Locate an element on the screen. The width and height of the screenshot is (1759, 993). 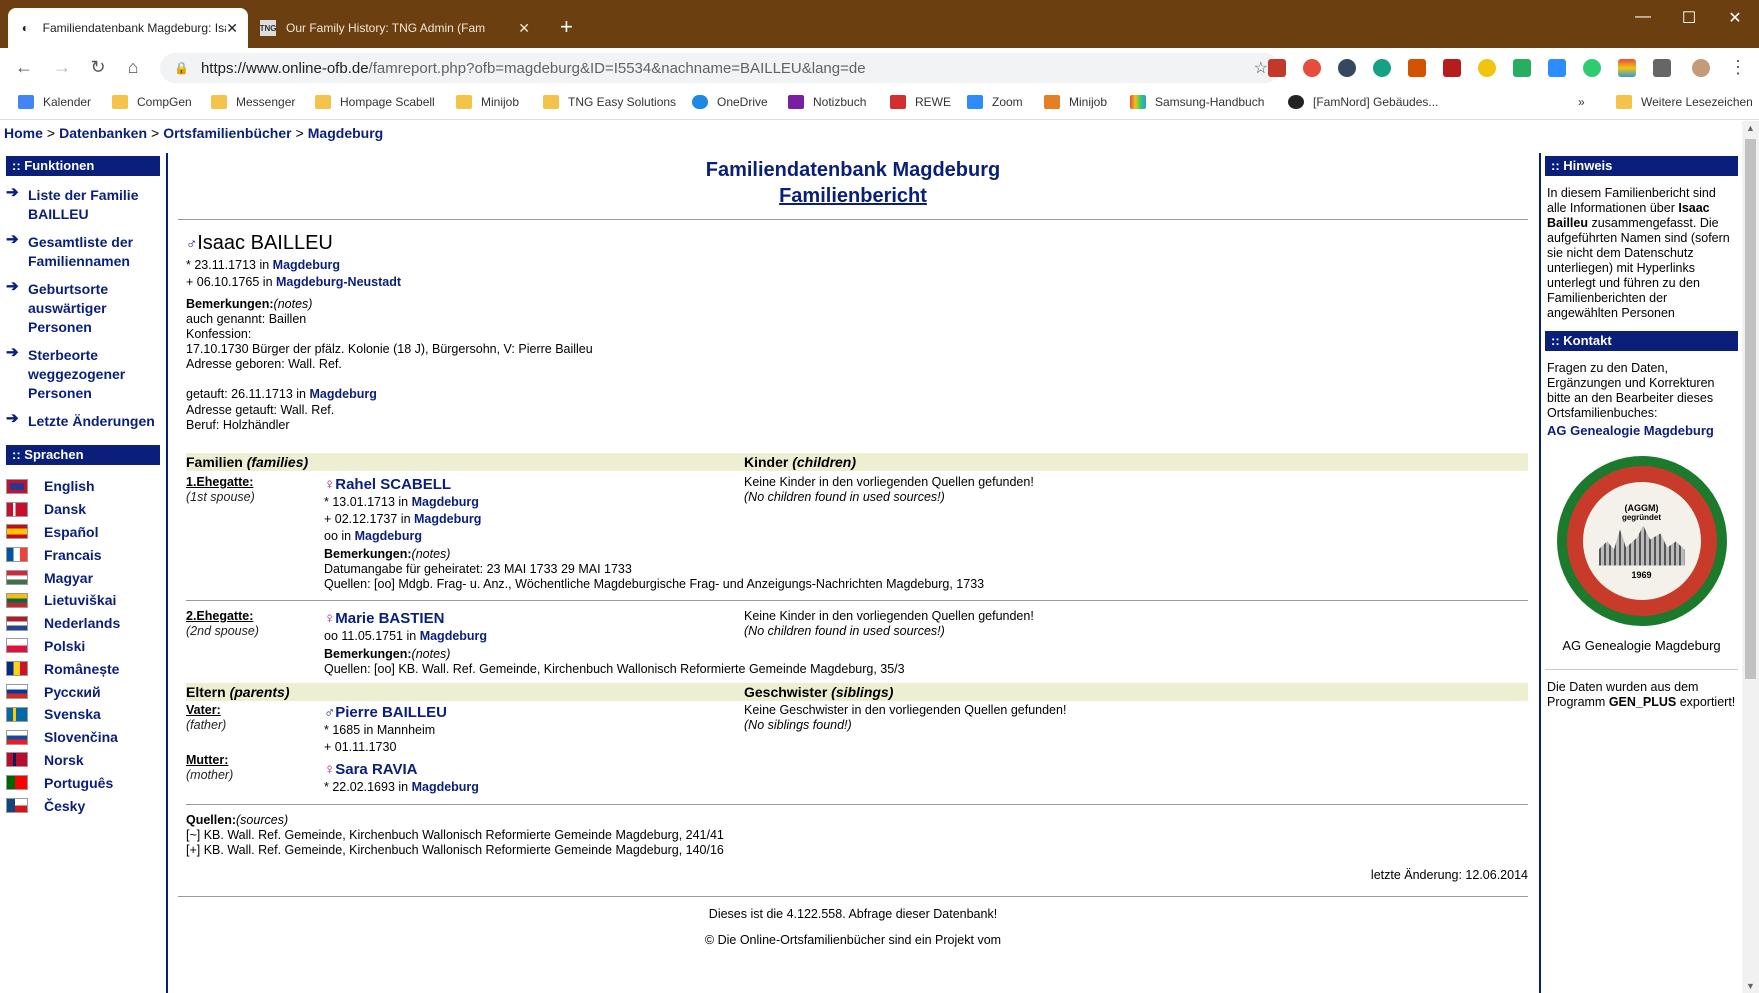
pdf-icon is located at coordinates (1452, 68).